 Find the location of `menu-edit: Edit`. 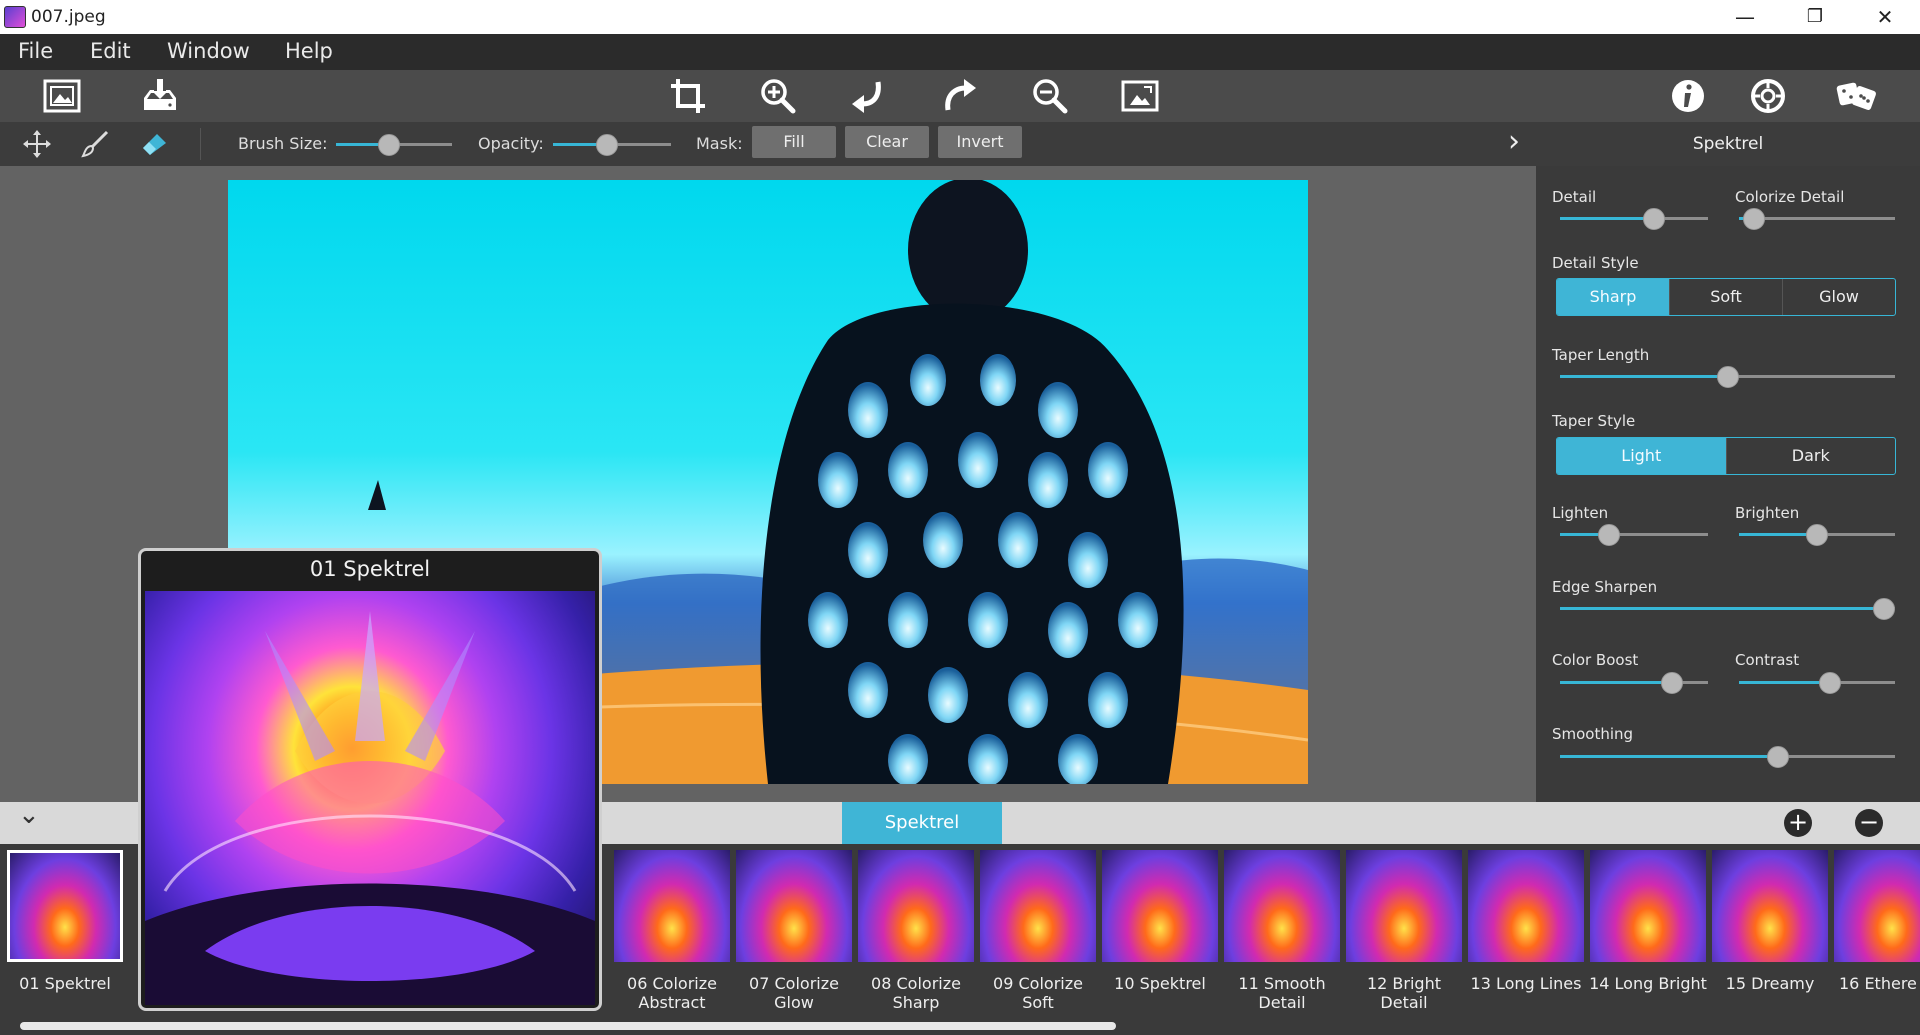

menu-edit: Edit is located at coordinates (110, 51).